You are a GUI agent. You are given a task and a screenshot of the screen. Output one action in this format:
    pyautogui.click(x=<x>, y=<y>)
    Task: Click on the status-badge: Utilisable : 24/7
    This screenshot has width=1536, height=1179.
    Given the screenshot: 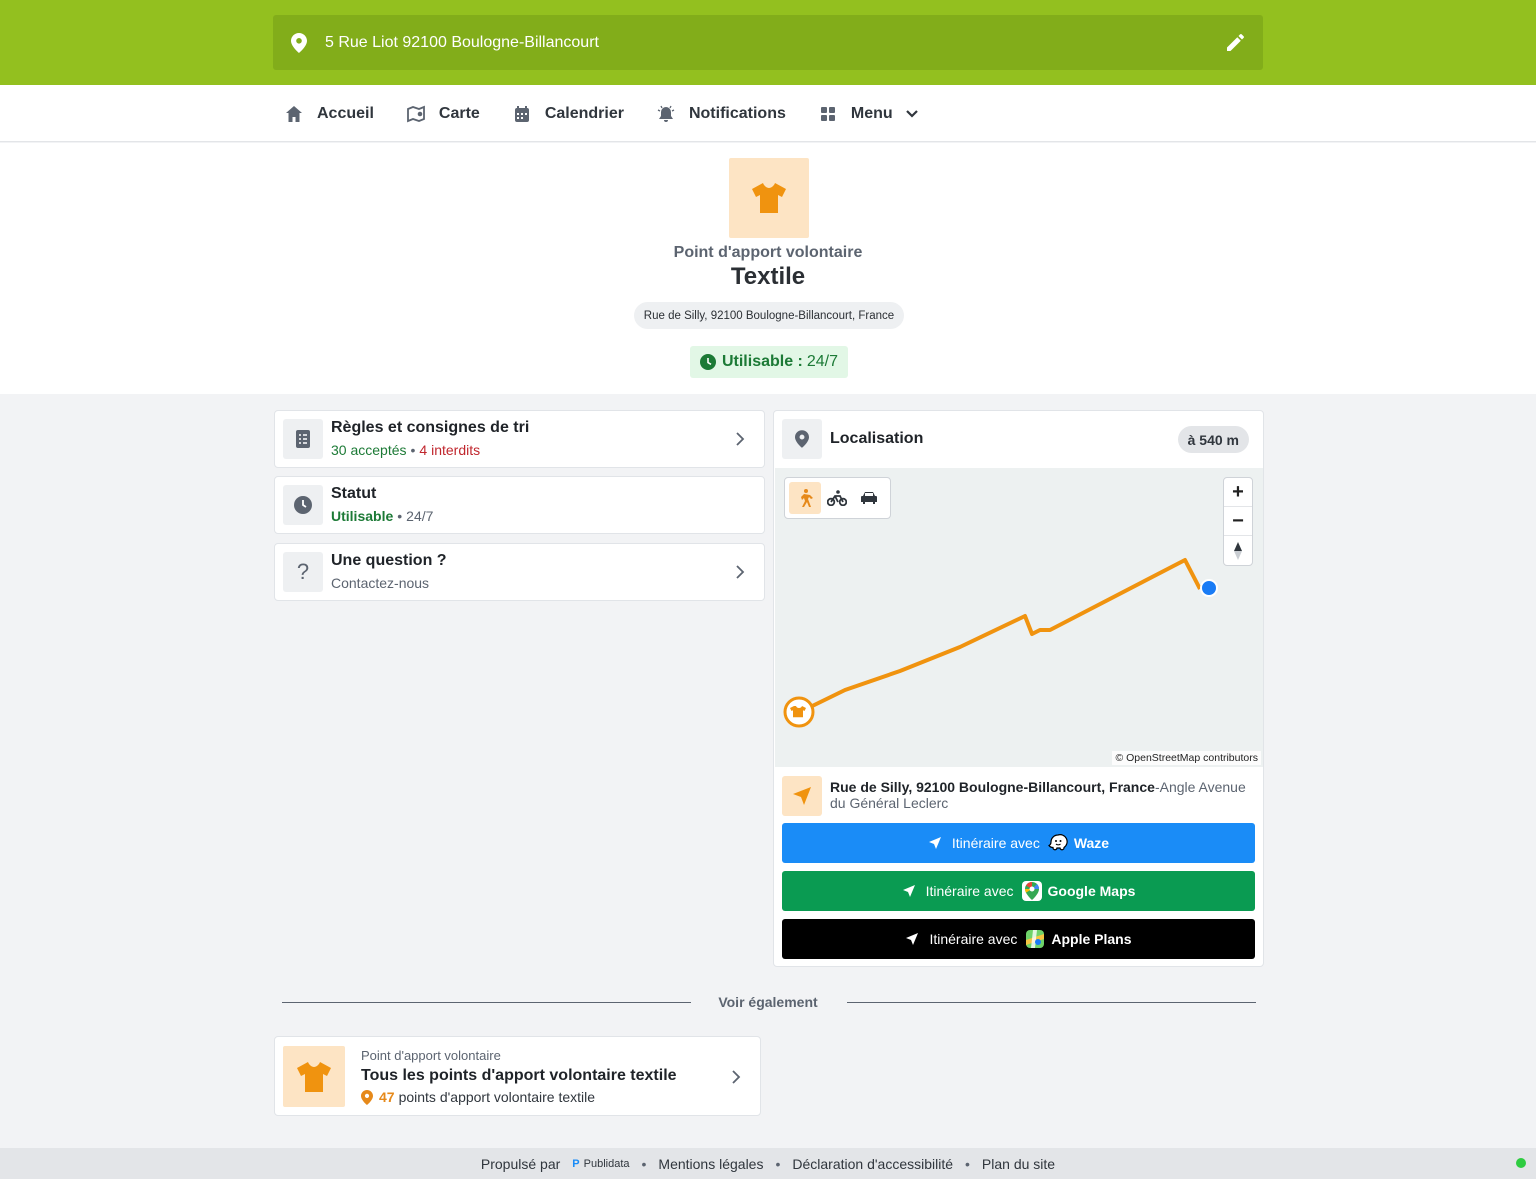 What is the action you would take?
    pyautogui.click(x=769, y=362)
    